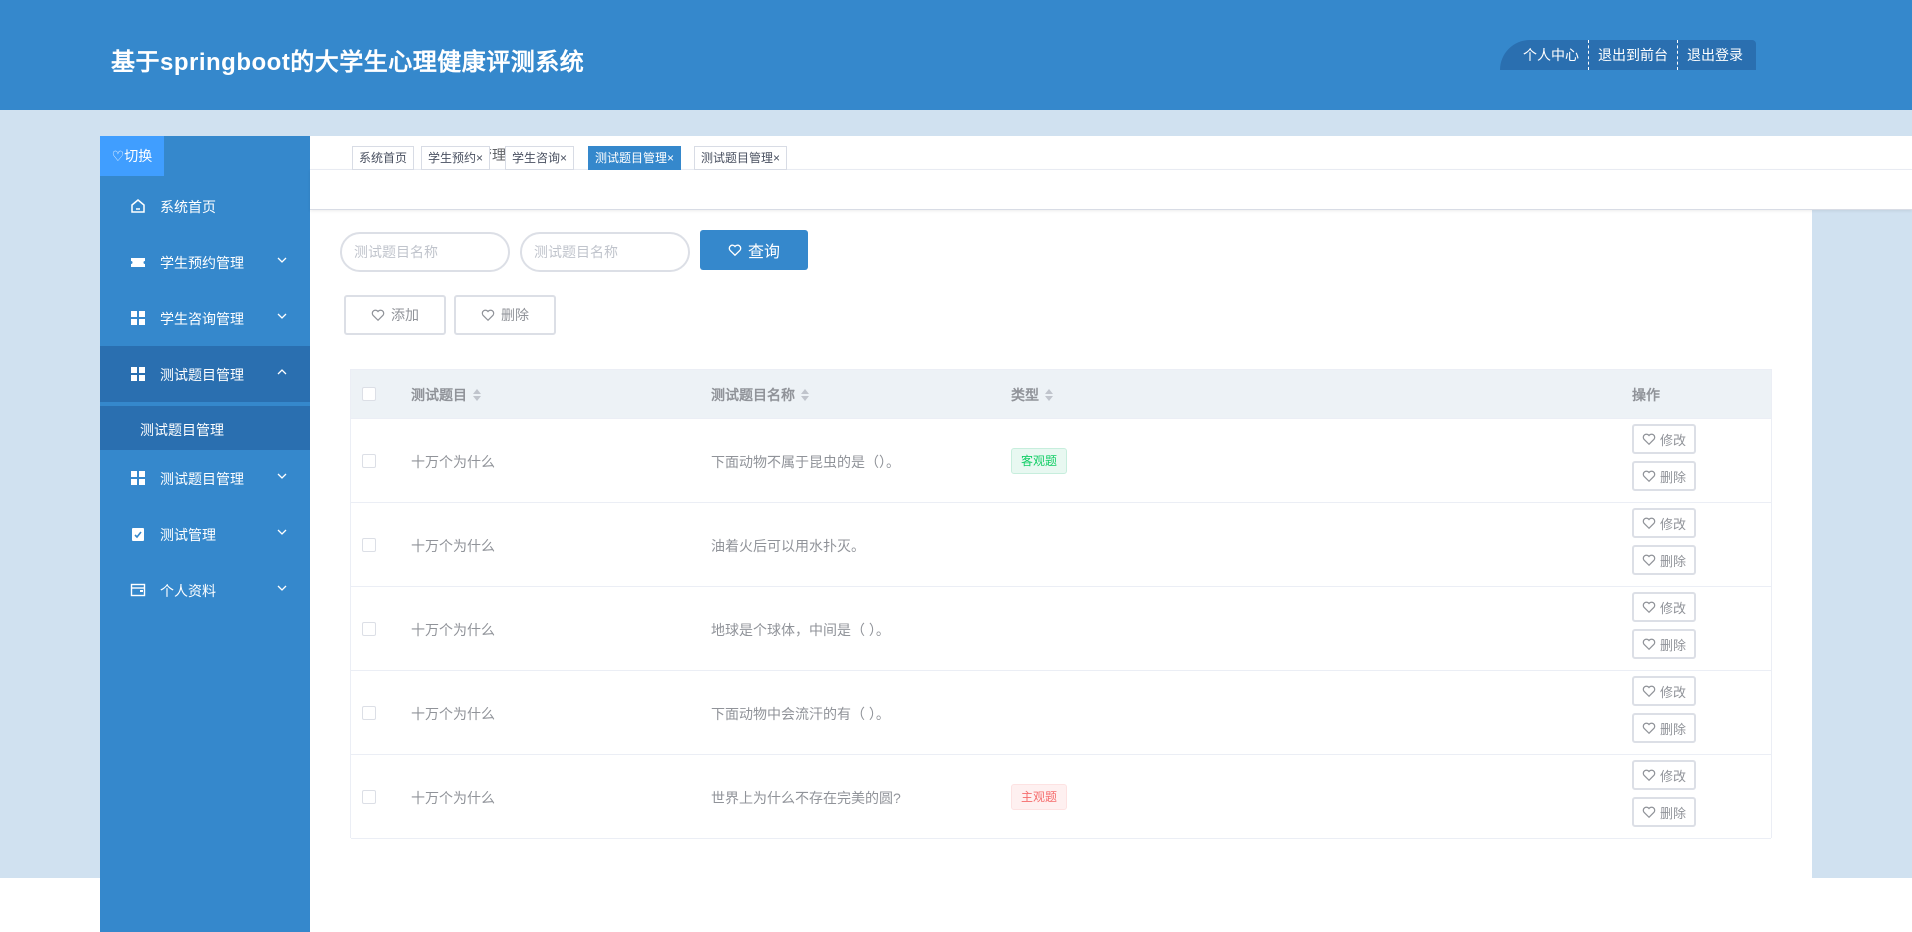 The width and height of the screenshot is (1912, 932). Describe the element at coordinates (1111, 190) in the screenshot. I see `tags-bar` at that location.